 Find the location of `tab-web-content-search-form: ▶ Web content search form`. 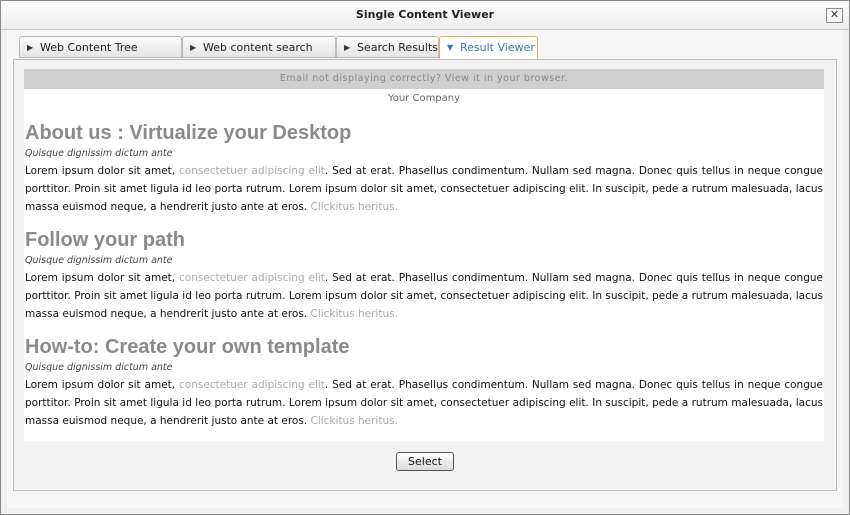

tab-web-content-search-form: ▶ Web content search form is located at coordinates (259, 56).